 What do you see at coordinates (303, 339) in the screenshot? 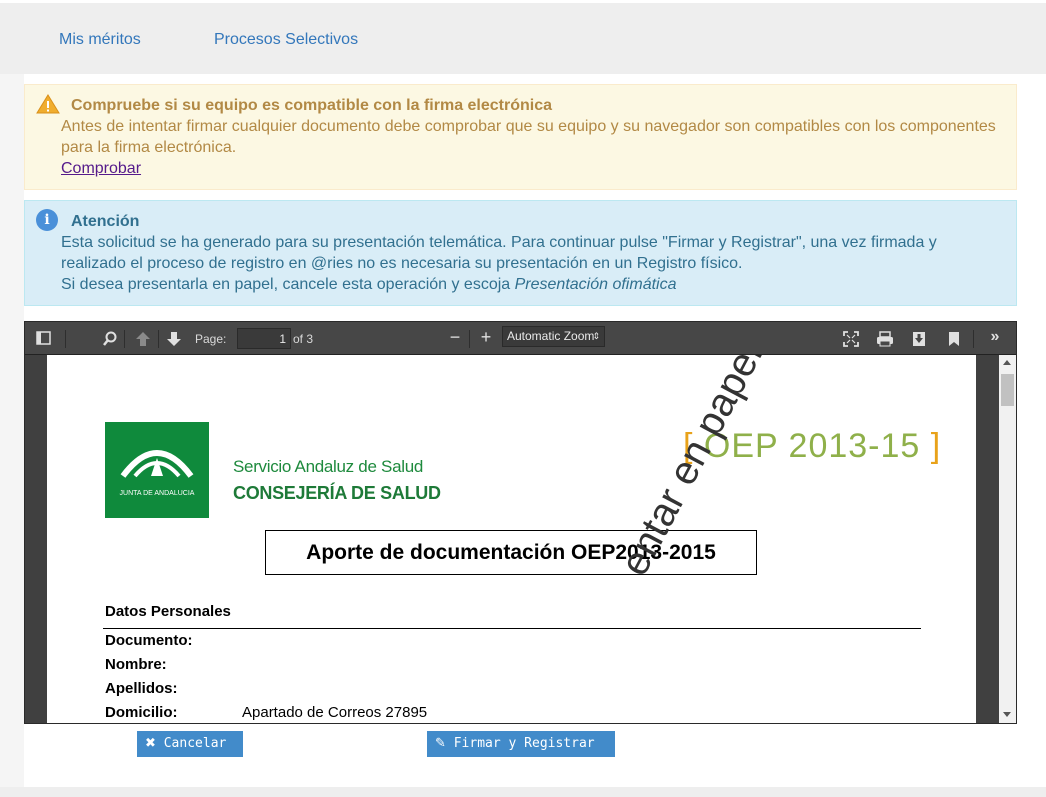
I see `page-total: of 3` at bounding box center [303, 339].